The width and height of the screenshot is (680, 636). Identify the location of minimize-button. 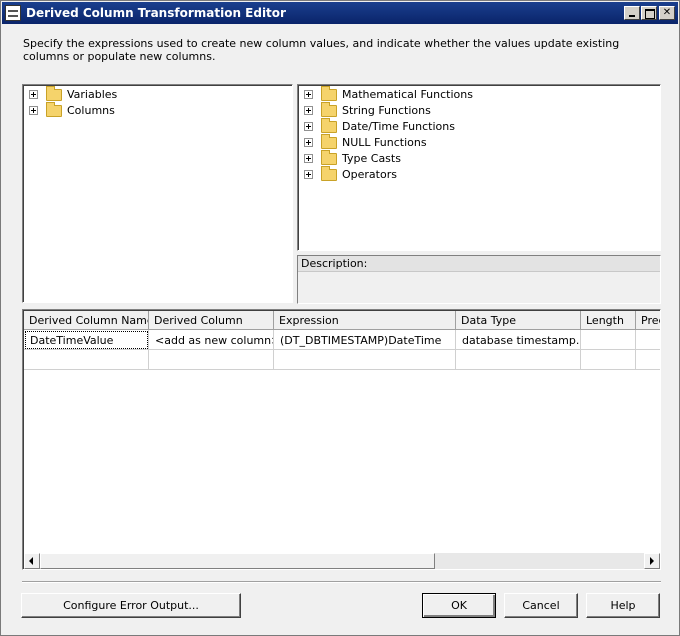
(632, 13).